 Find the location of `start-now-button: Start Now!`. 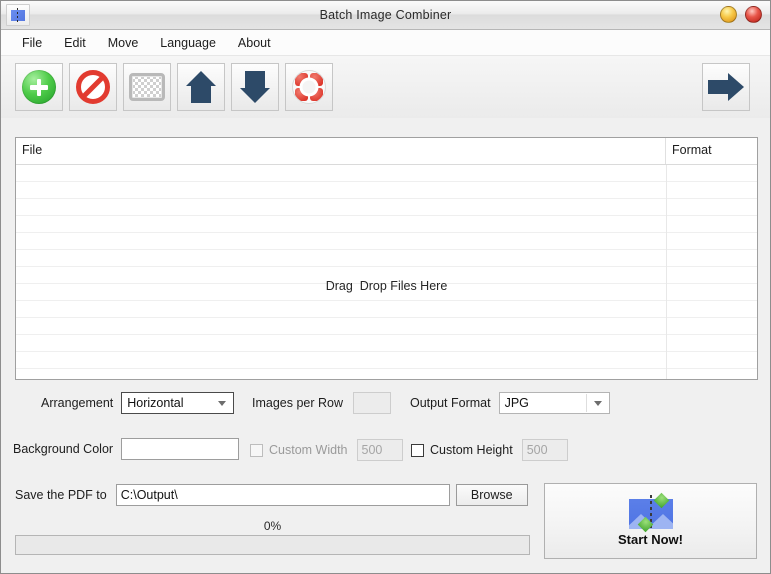

start-now-button: Start Now! is located at coordinates (650, 521).